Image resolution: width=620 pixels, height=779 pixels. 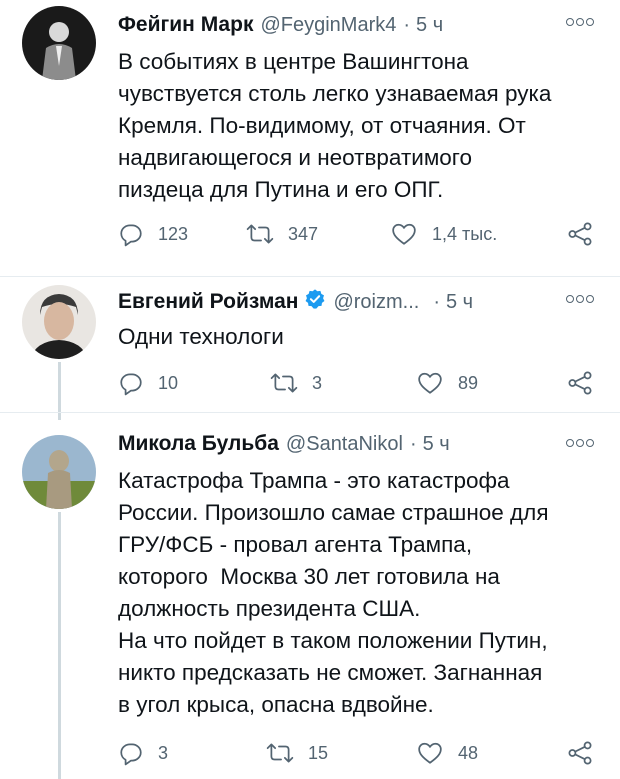 What do you see at coordinates (143, 753) in the screenshot?
I see `reply-button: 3` at bounding box center [143, 753].